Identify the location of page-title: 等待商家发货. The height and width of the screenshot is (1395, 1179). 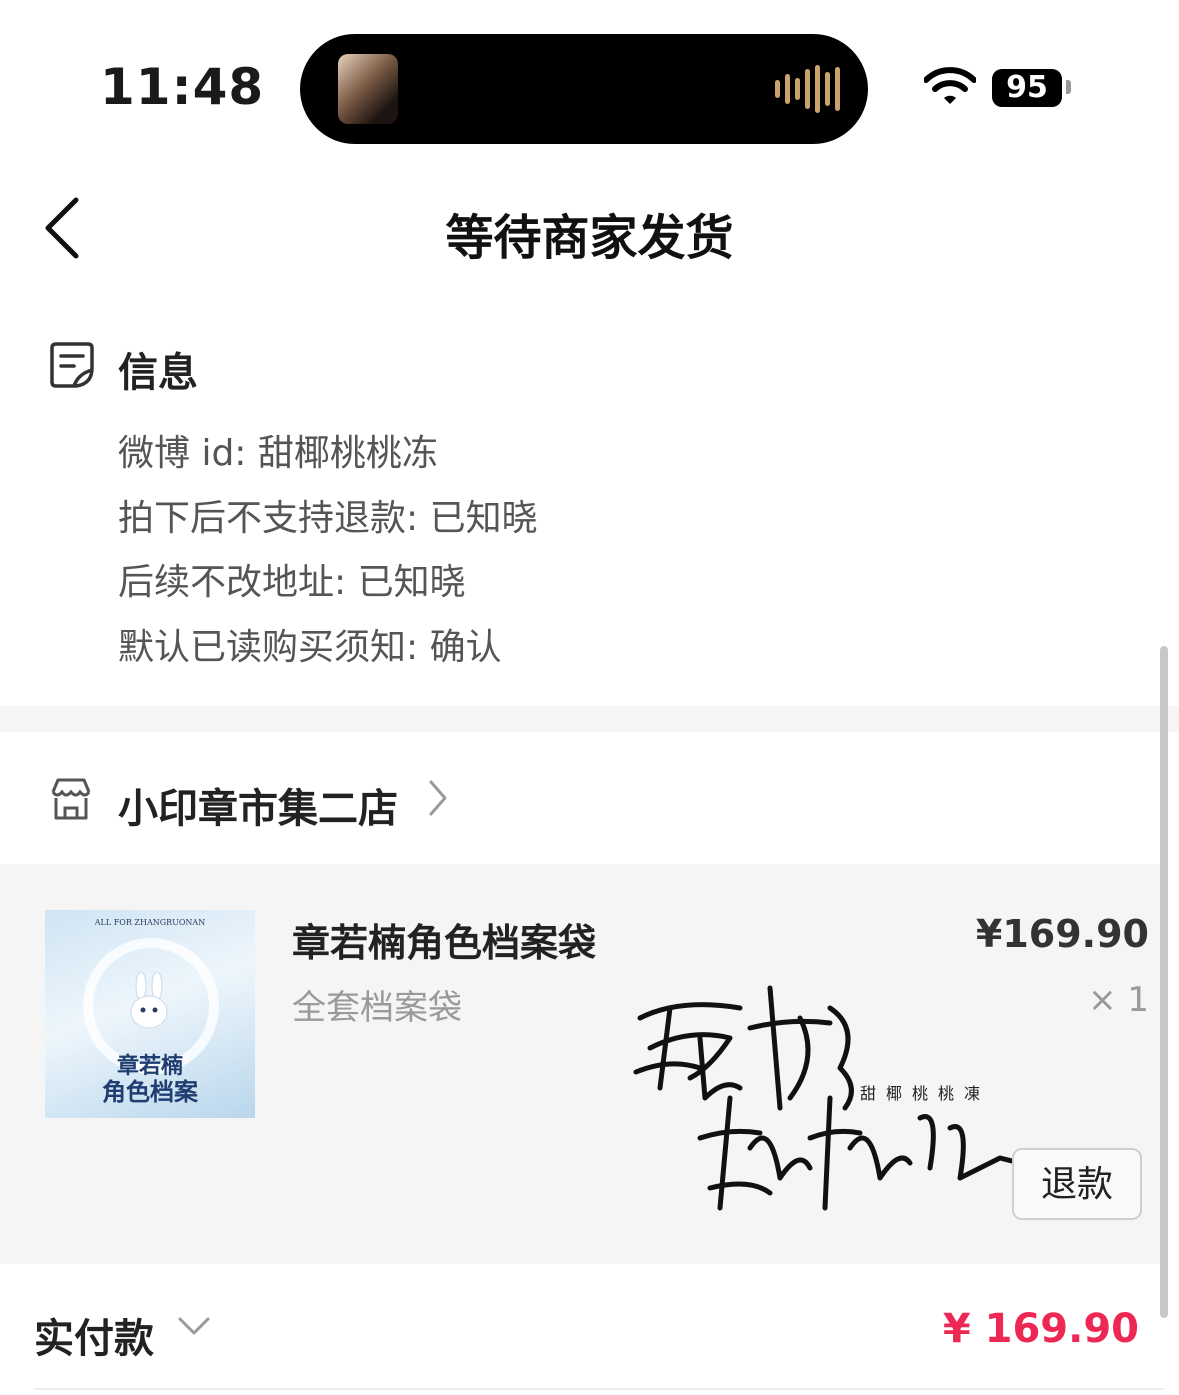
(589, 238).